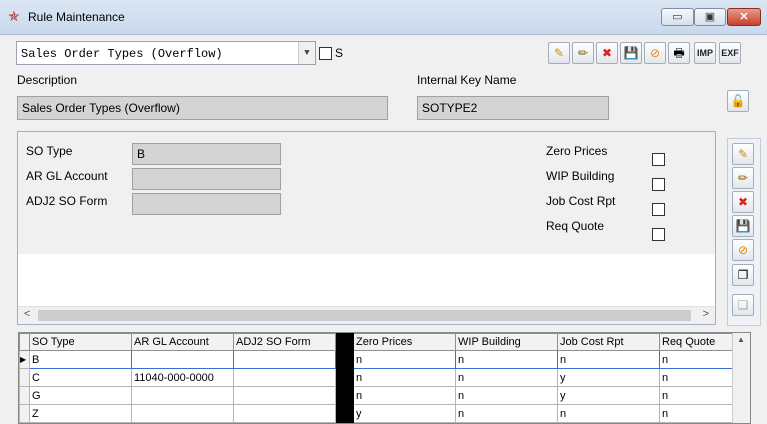 Image resolution: width=767 pixels, height=424 pixels. What do you see at coordinates (608, 342) in the screenshot?
I see `column-header-job-cost-rpt: Job Cost Rpt` at bounding box center [608, 342].